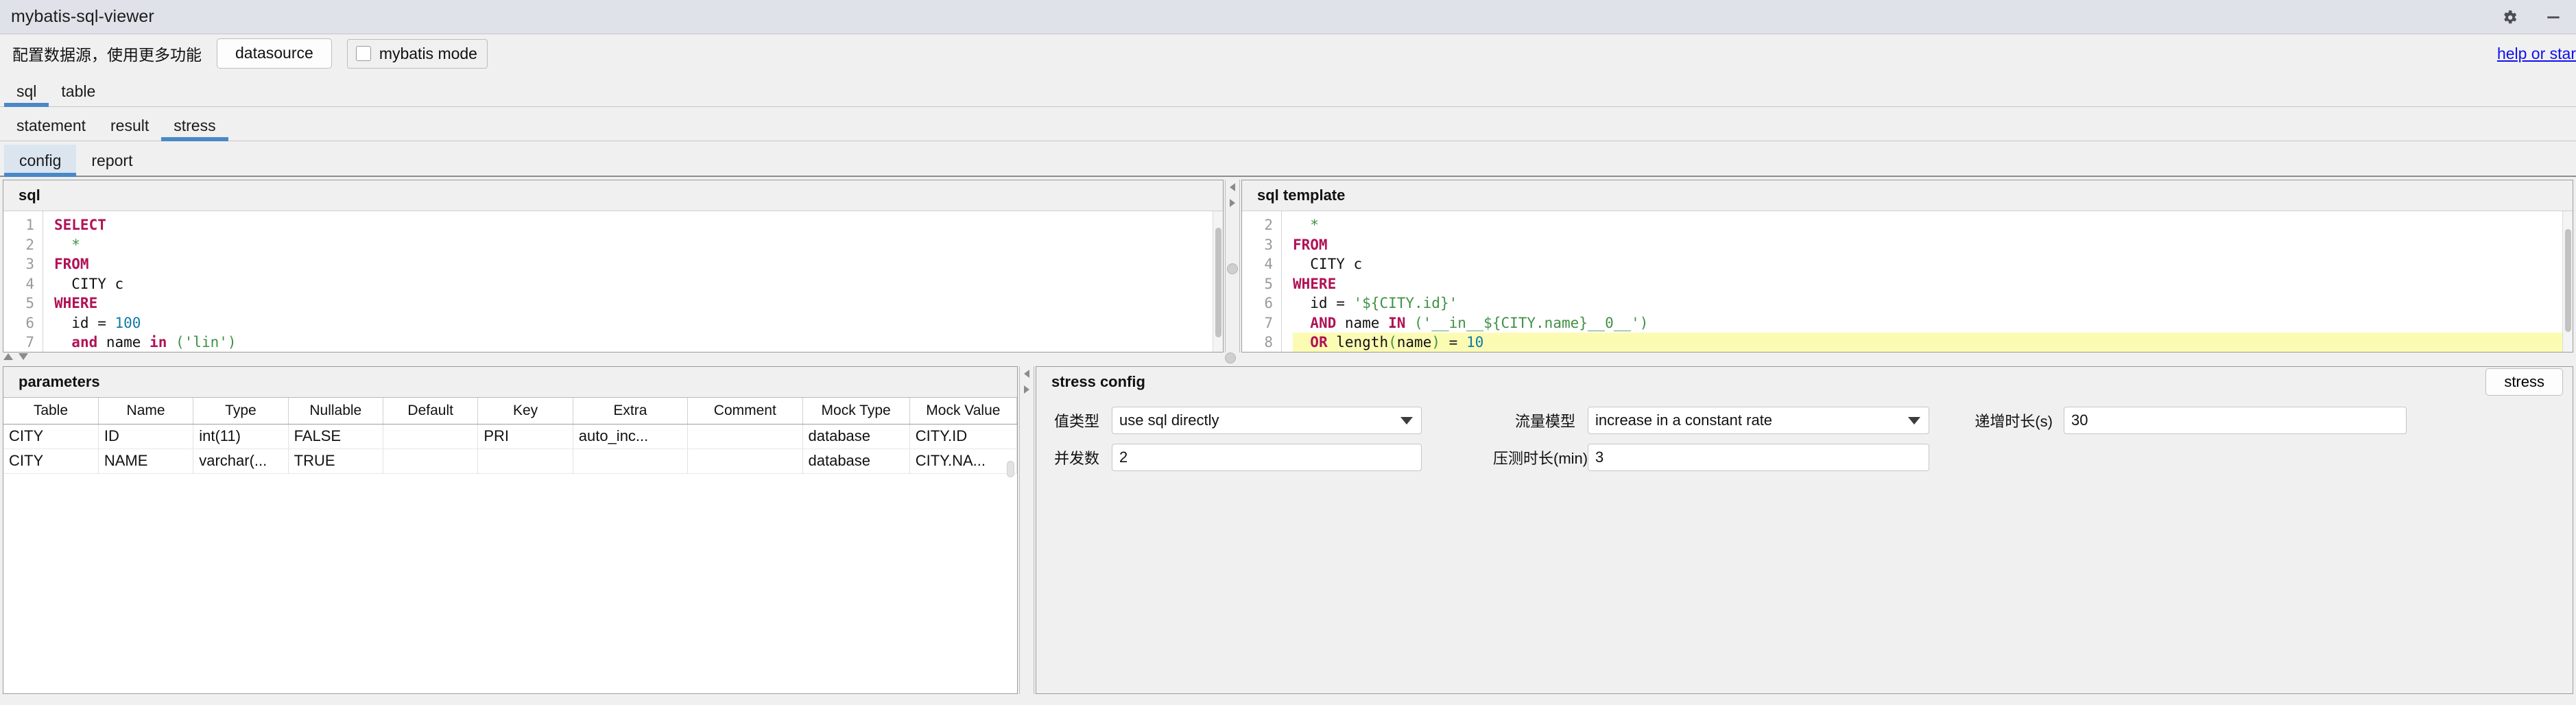 This screenshot has width=2576, height=705. I want to click on horizontal-splitter, so click(1288, 358).